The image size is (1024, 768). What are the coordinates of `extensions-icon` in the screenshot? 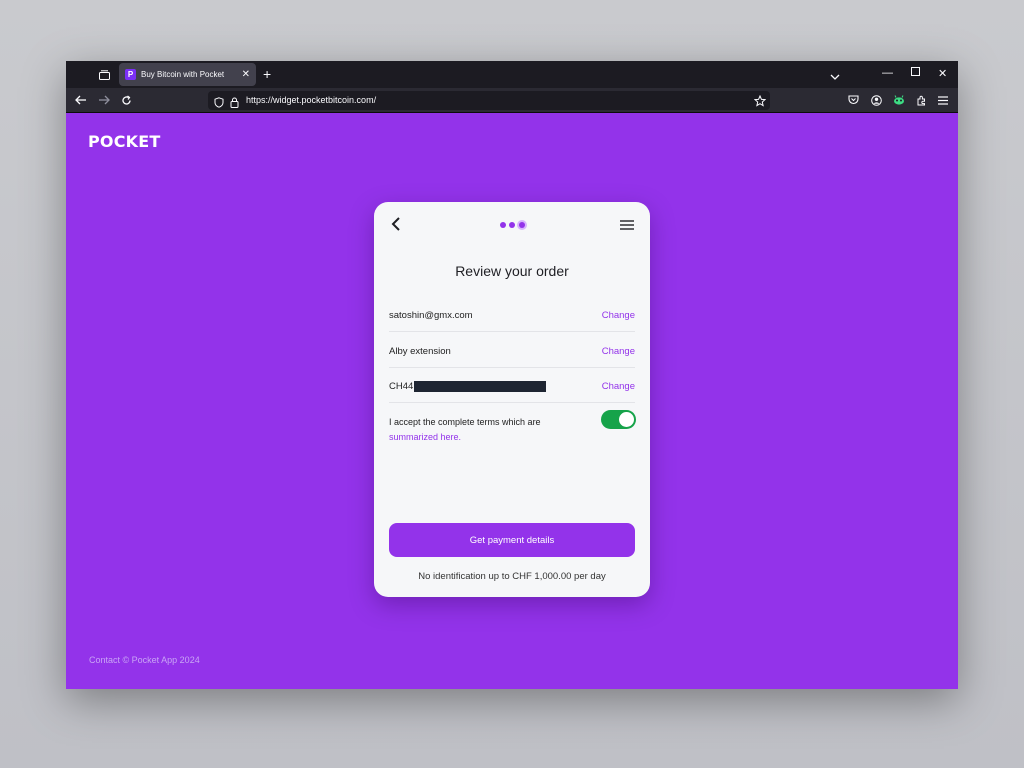 It's located at (921, 100).